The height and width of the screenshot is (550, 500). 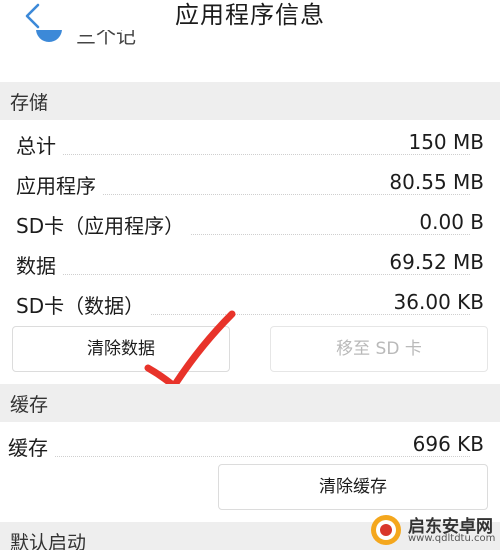 I want to click on watermark-logo-icon, so click(x=386, y=530).